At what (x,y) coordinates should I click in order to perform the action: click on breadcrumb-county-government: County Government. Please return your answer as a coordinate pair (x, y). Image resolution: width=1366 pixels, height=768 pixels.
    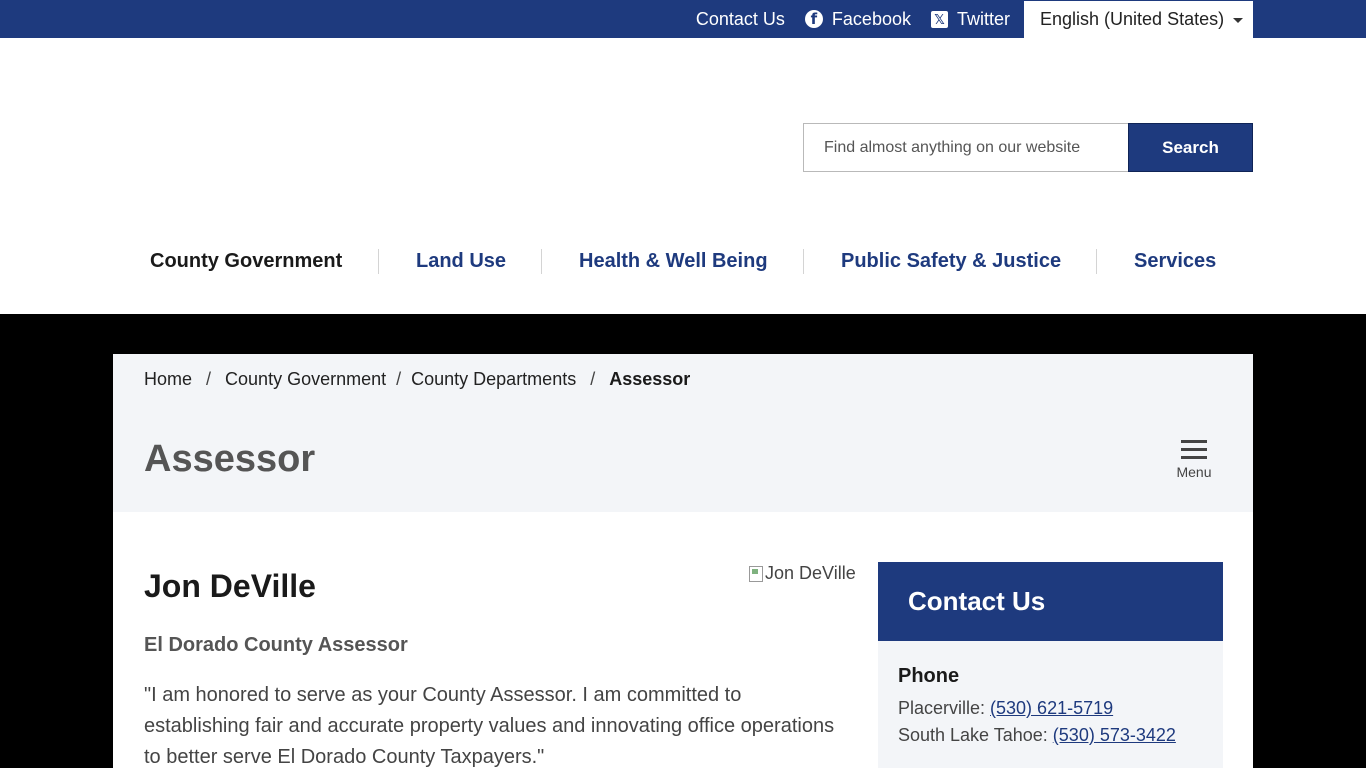
    Looking at the image, I should click on (305, 379).